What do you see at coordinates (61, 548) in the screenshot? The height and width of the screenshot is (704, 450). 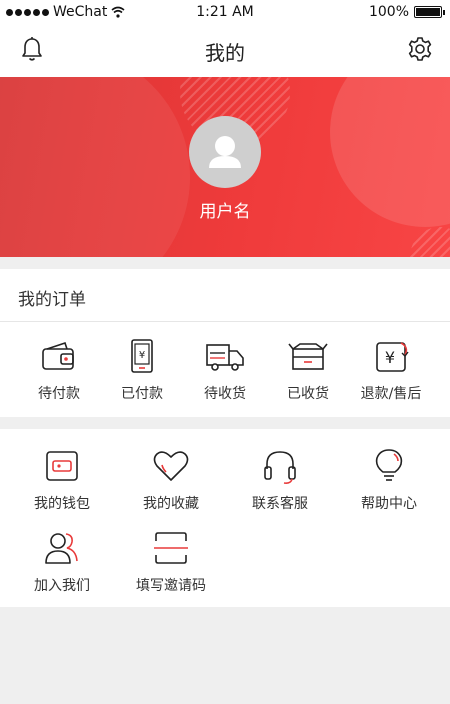 I see `people-icon` at bounding box center [61, 548].